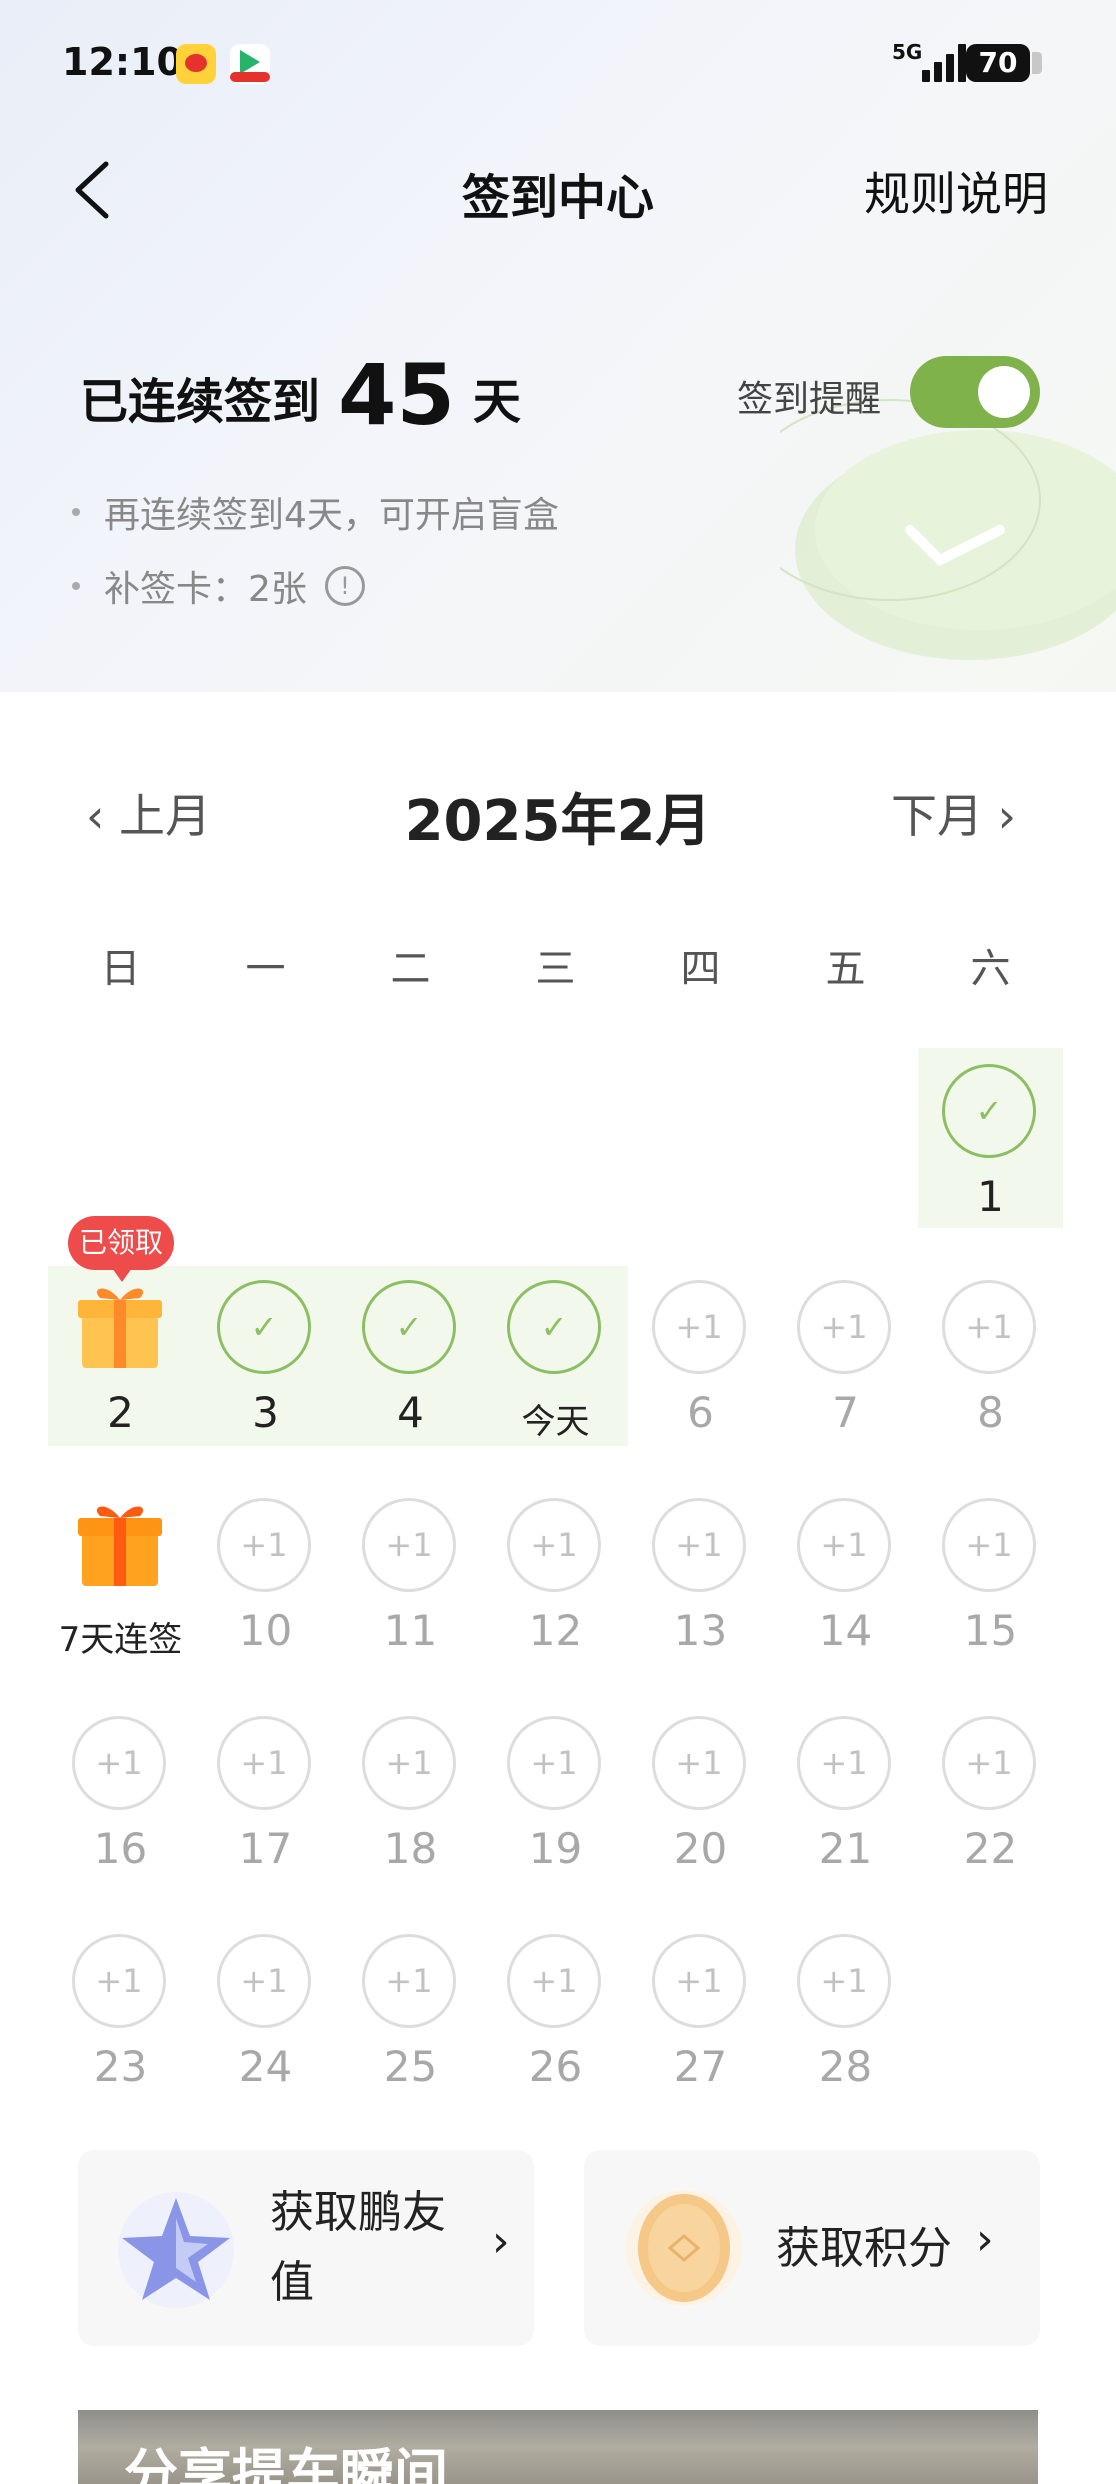  I want to click on calendar-day-12: +1 12, so click(555, 1588).